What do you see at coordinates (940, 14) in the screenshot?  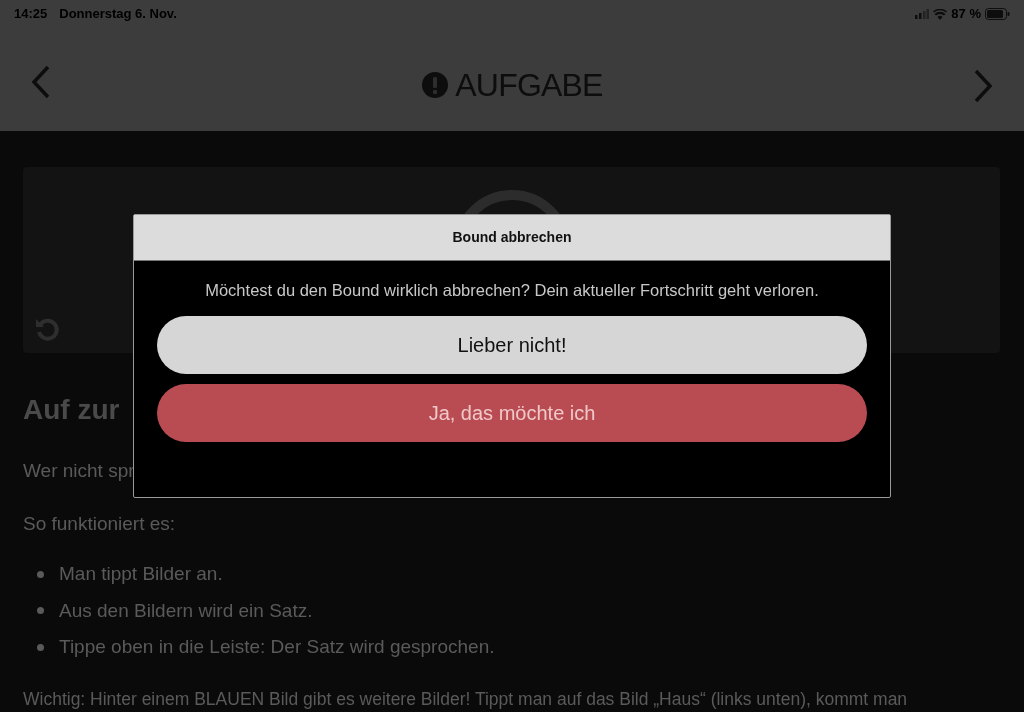 I see `wifi-icon` at bounding box center [940, 14].